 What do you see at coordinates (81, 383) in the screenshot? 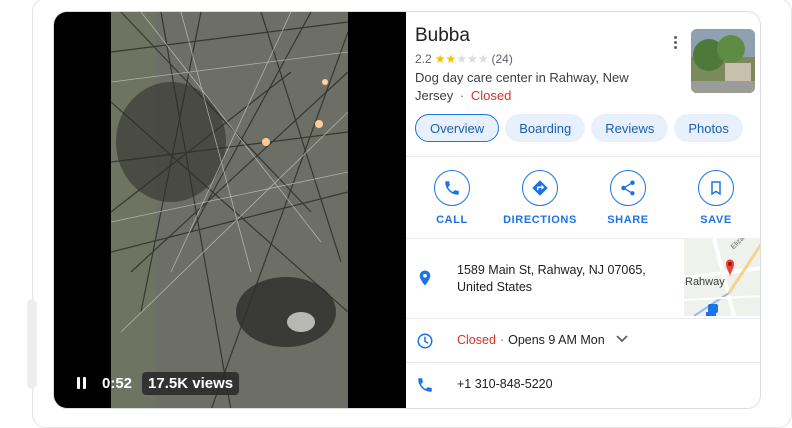
I see `pause-icon` at bounding box center [81, 383].